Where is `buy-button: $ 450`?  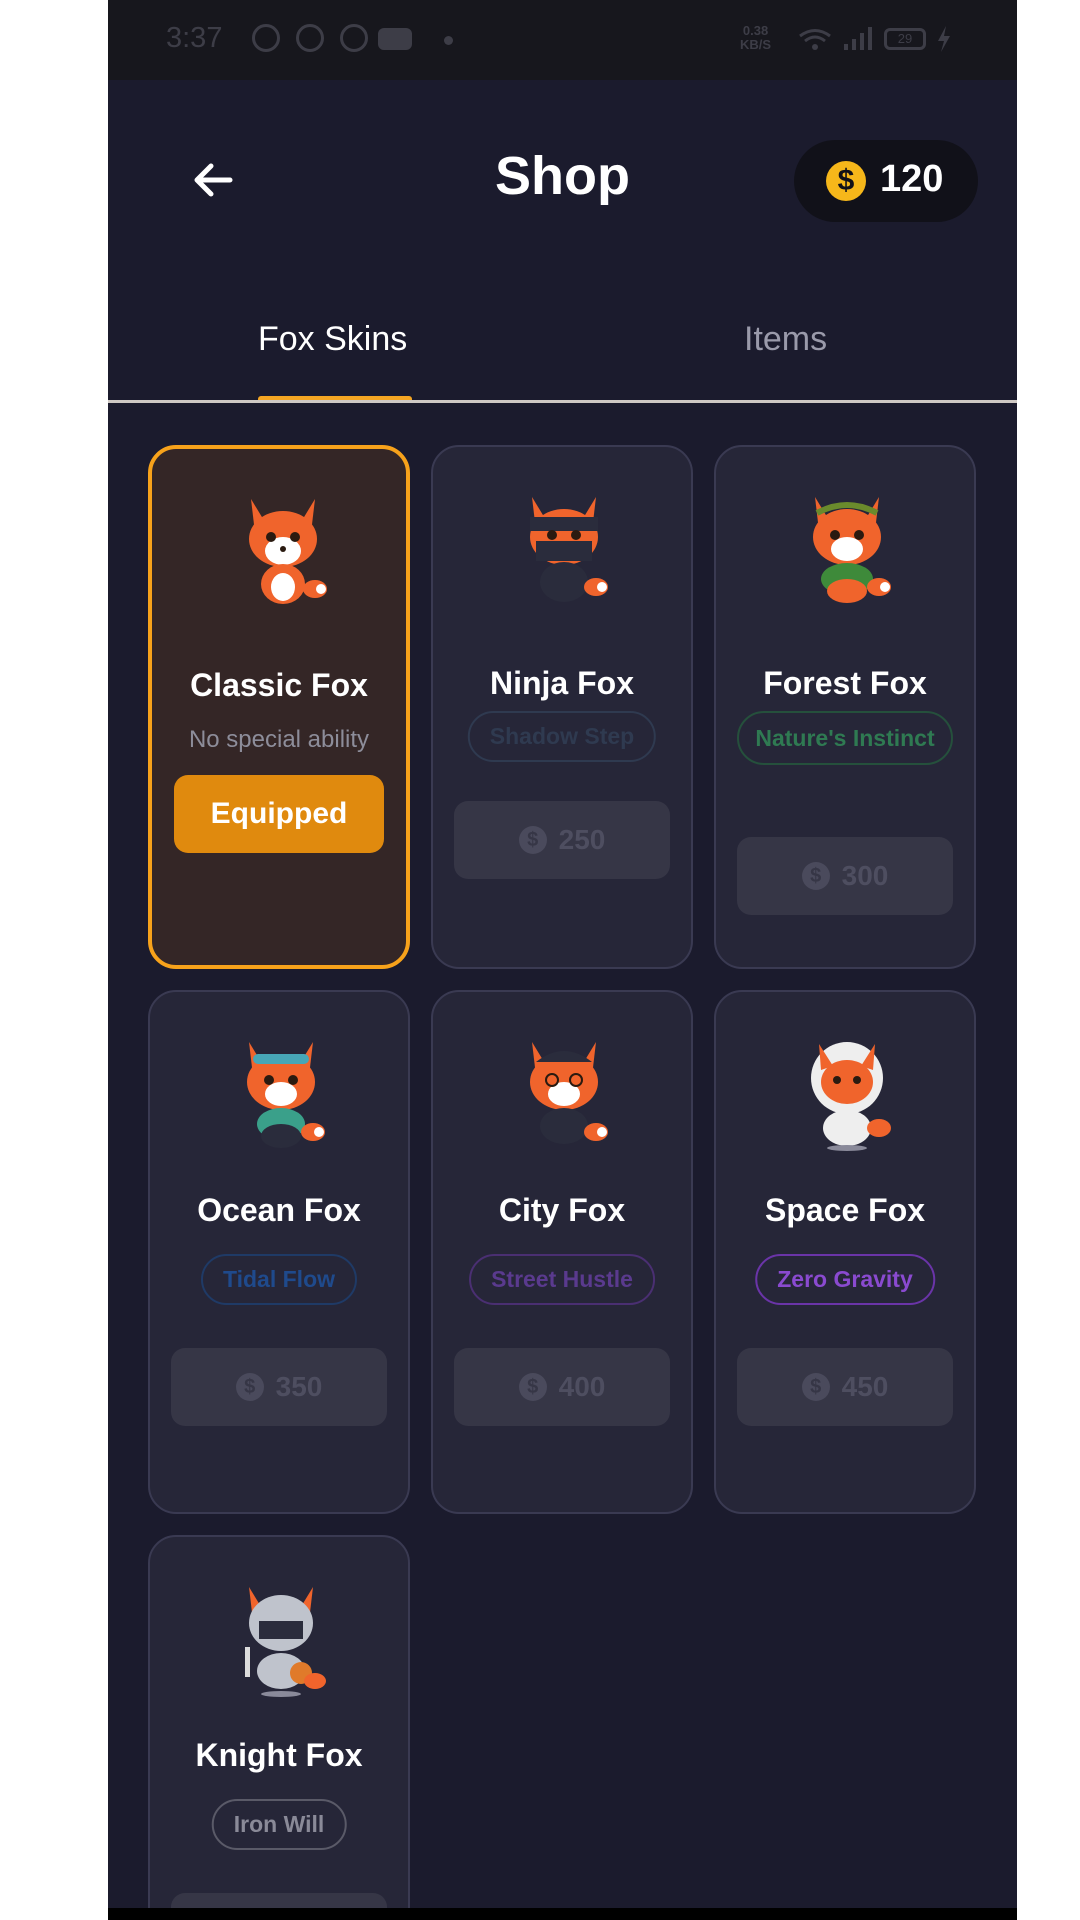 buy-button: $ 450 is located at coordinates (845, 1387).